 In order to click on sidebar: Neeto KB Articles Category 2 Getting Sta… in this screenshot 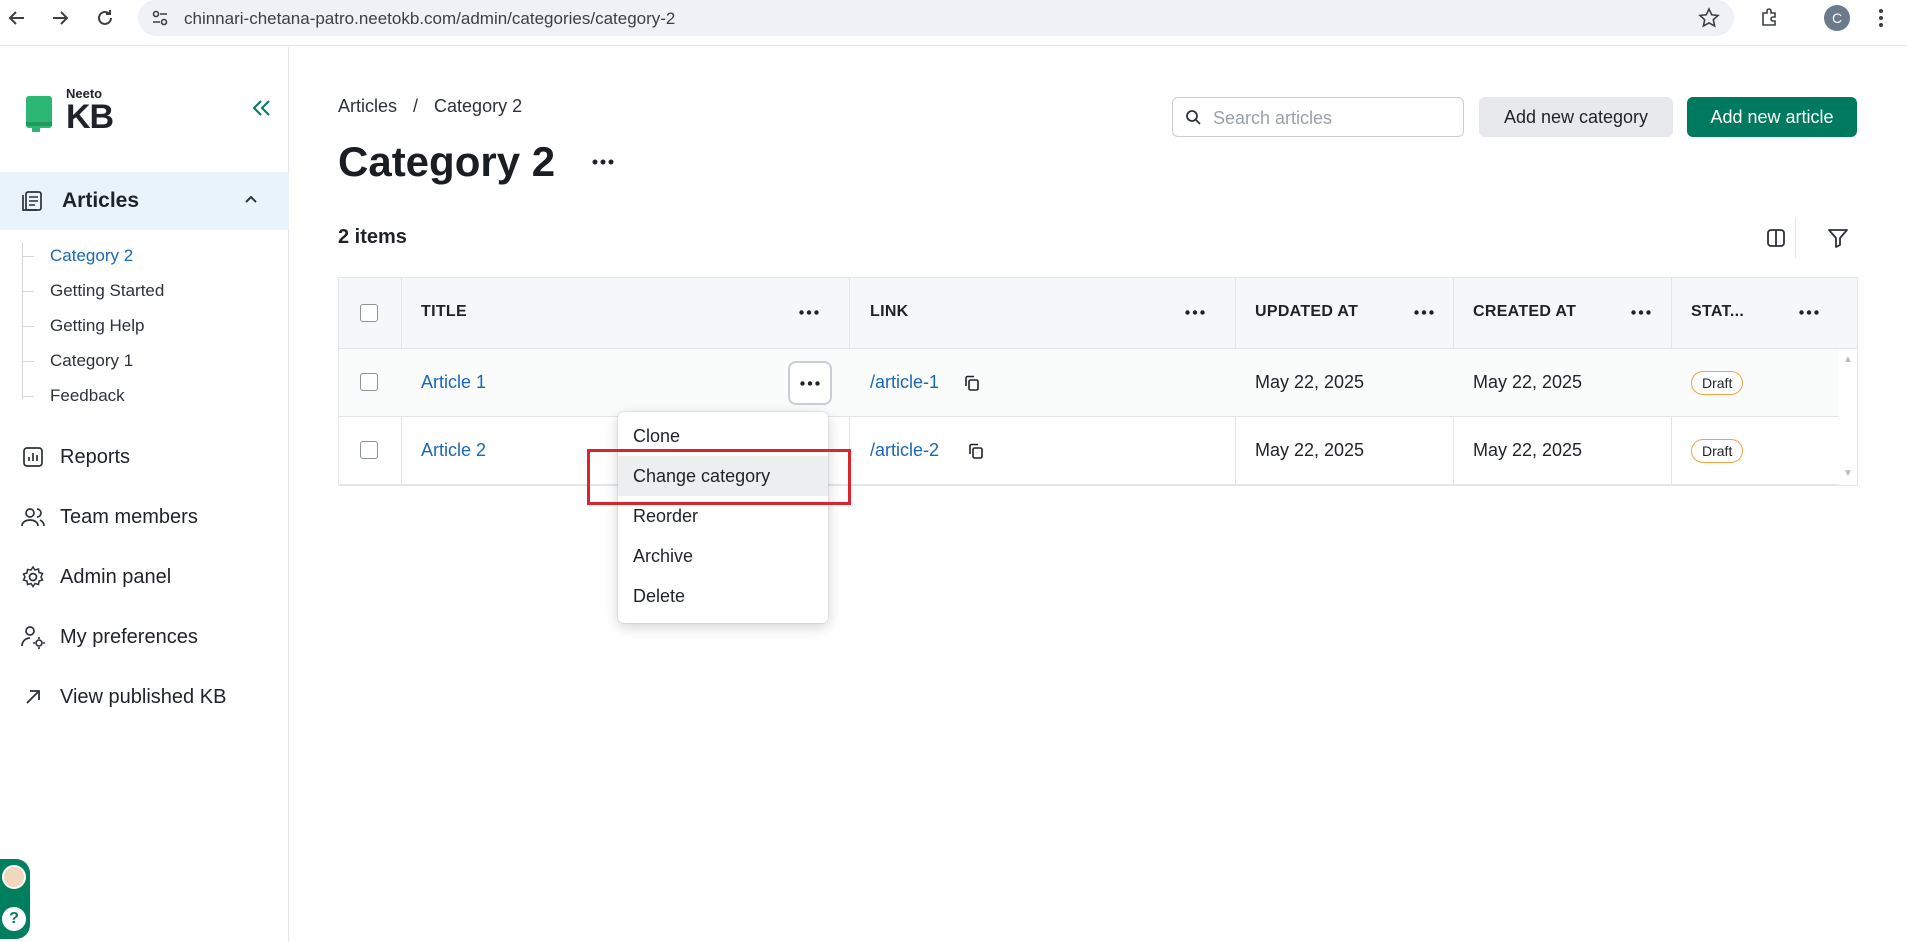, I will do `click(144, 494)`.